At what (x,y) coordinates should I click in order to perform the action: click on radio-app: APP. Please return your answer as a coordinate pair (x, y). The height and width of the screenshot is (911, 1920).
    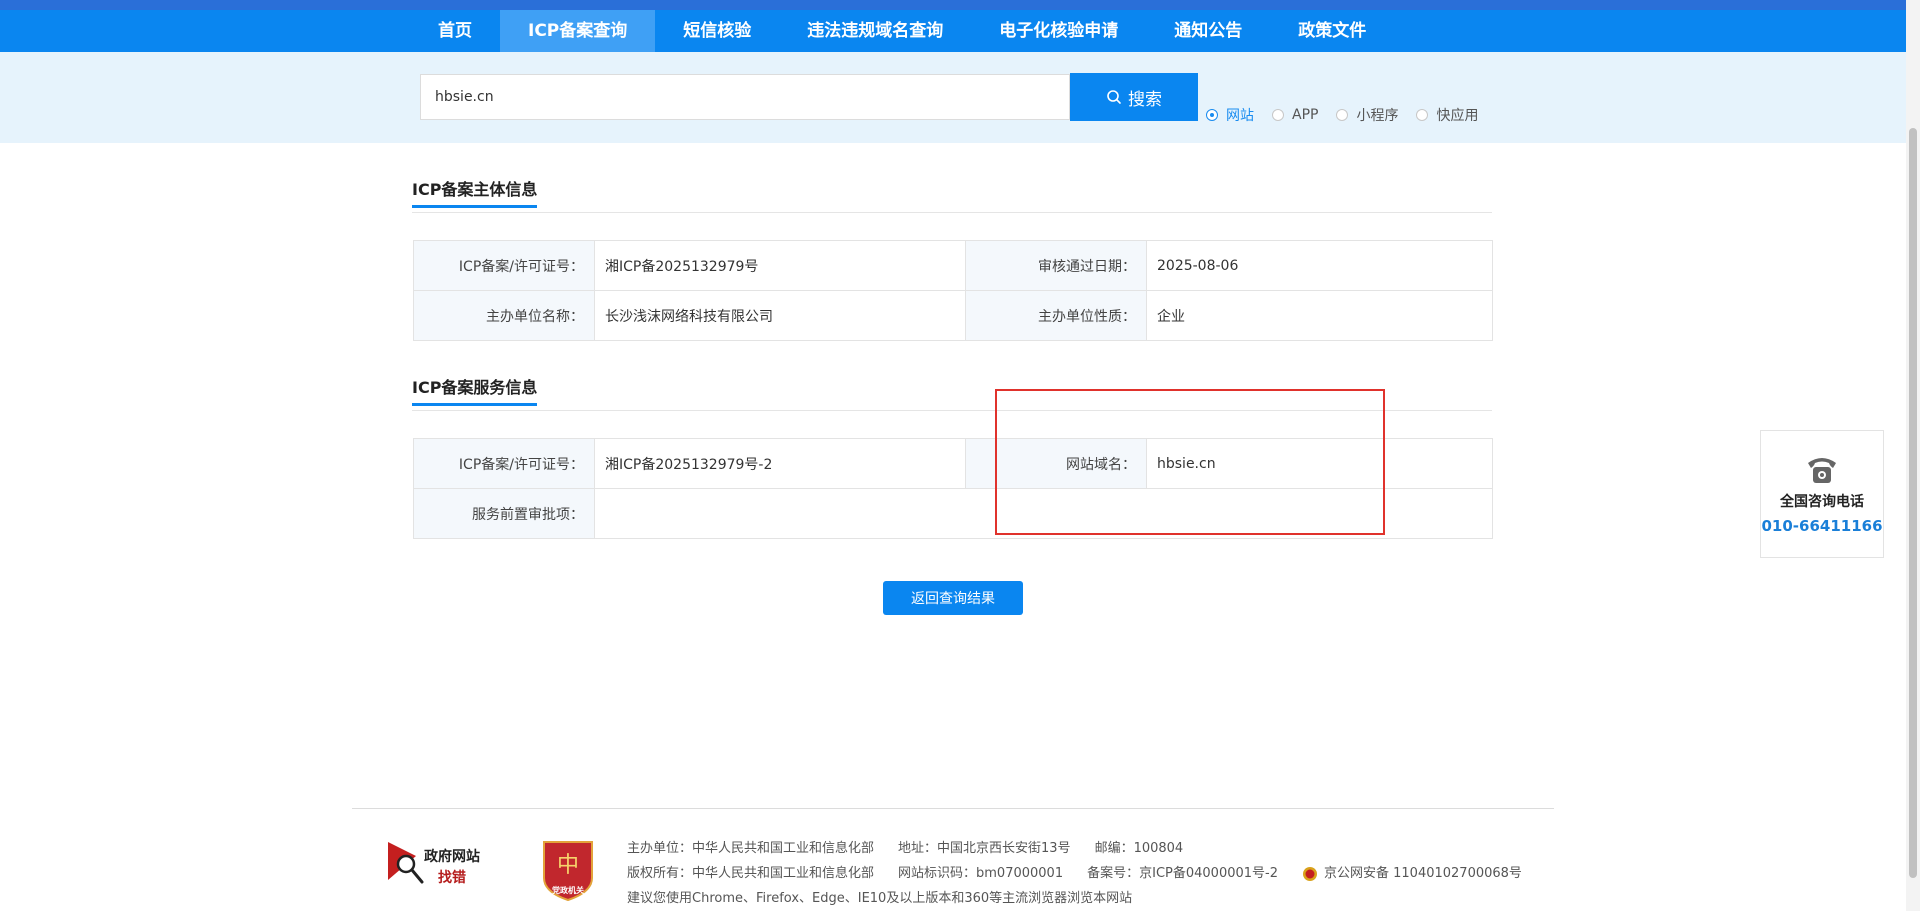
    Looking at the image, I should click on (1295, 115).